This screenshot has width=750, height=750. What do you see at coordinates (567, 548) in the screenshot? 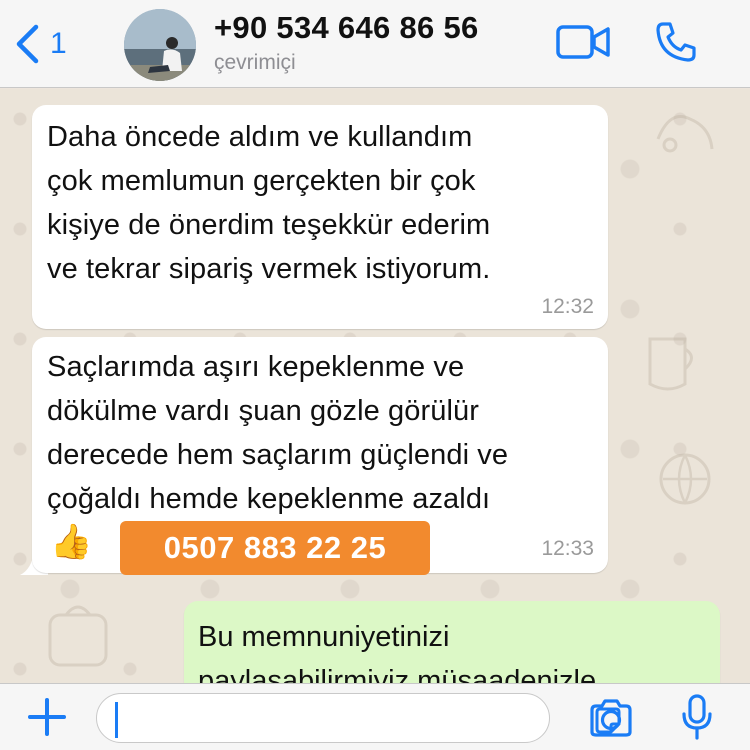
I see `message-time: 12:33` at bounding box center [567, 548].